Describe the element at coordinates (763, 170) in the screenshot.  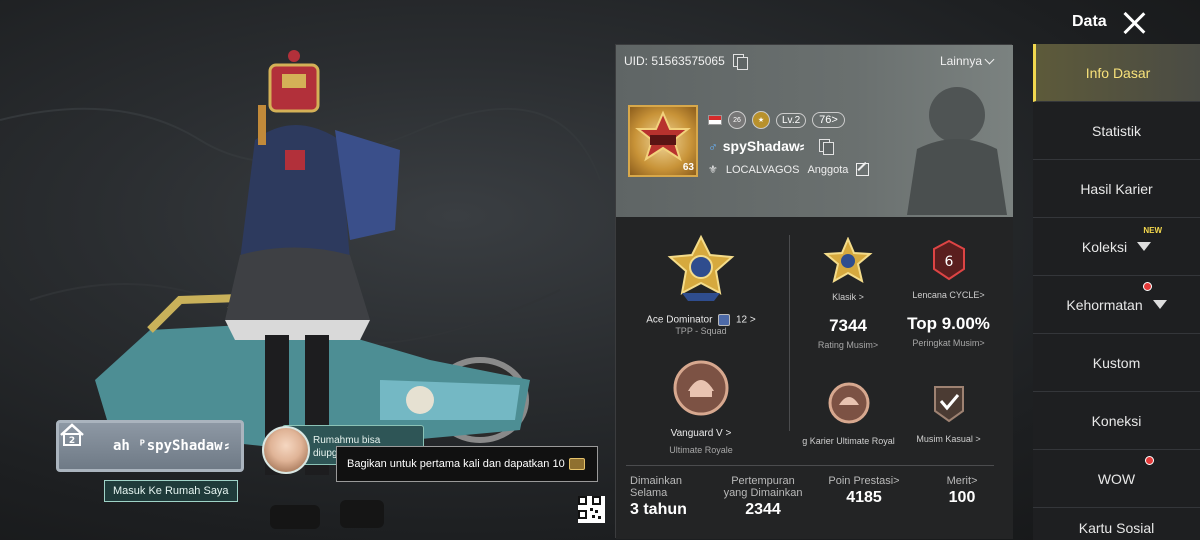
I see `clan-name: LOCALVAGOS` at that location.